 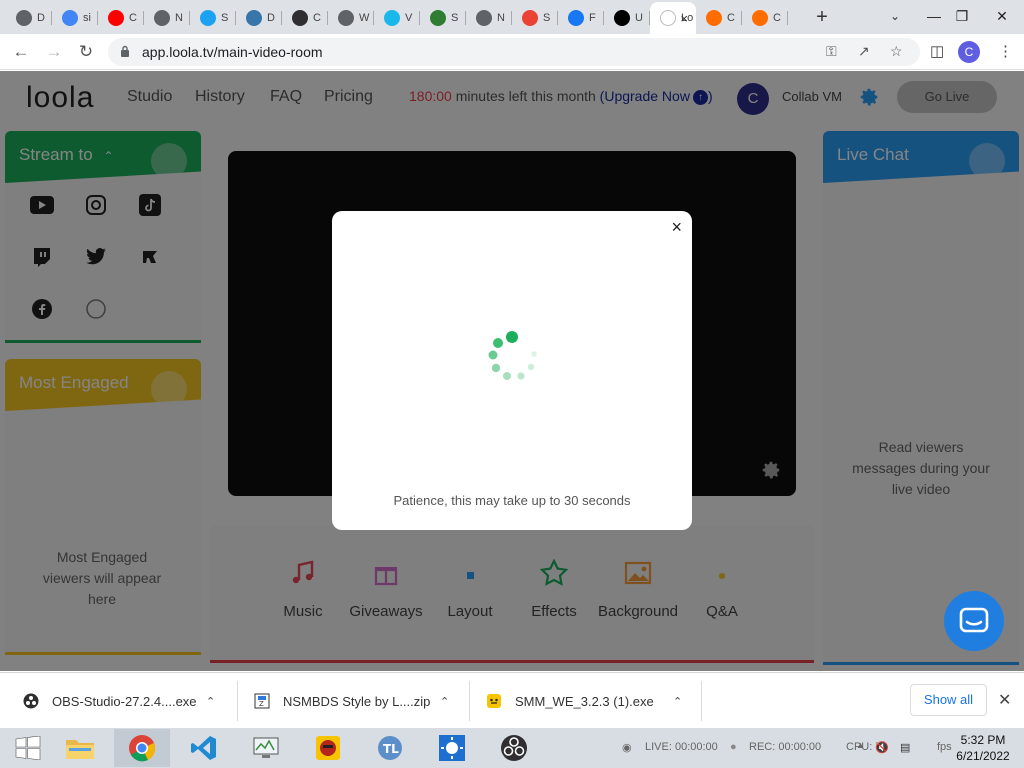 What do you see at coordinates (681, 747) in the screenshot?
I see `obs-live-status: LIVE: 00:00:00` at bounding box center [681, 747].